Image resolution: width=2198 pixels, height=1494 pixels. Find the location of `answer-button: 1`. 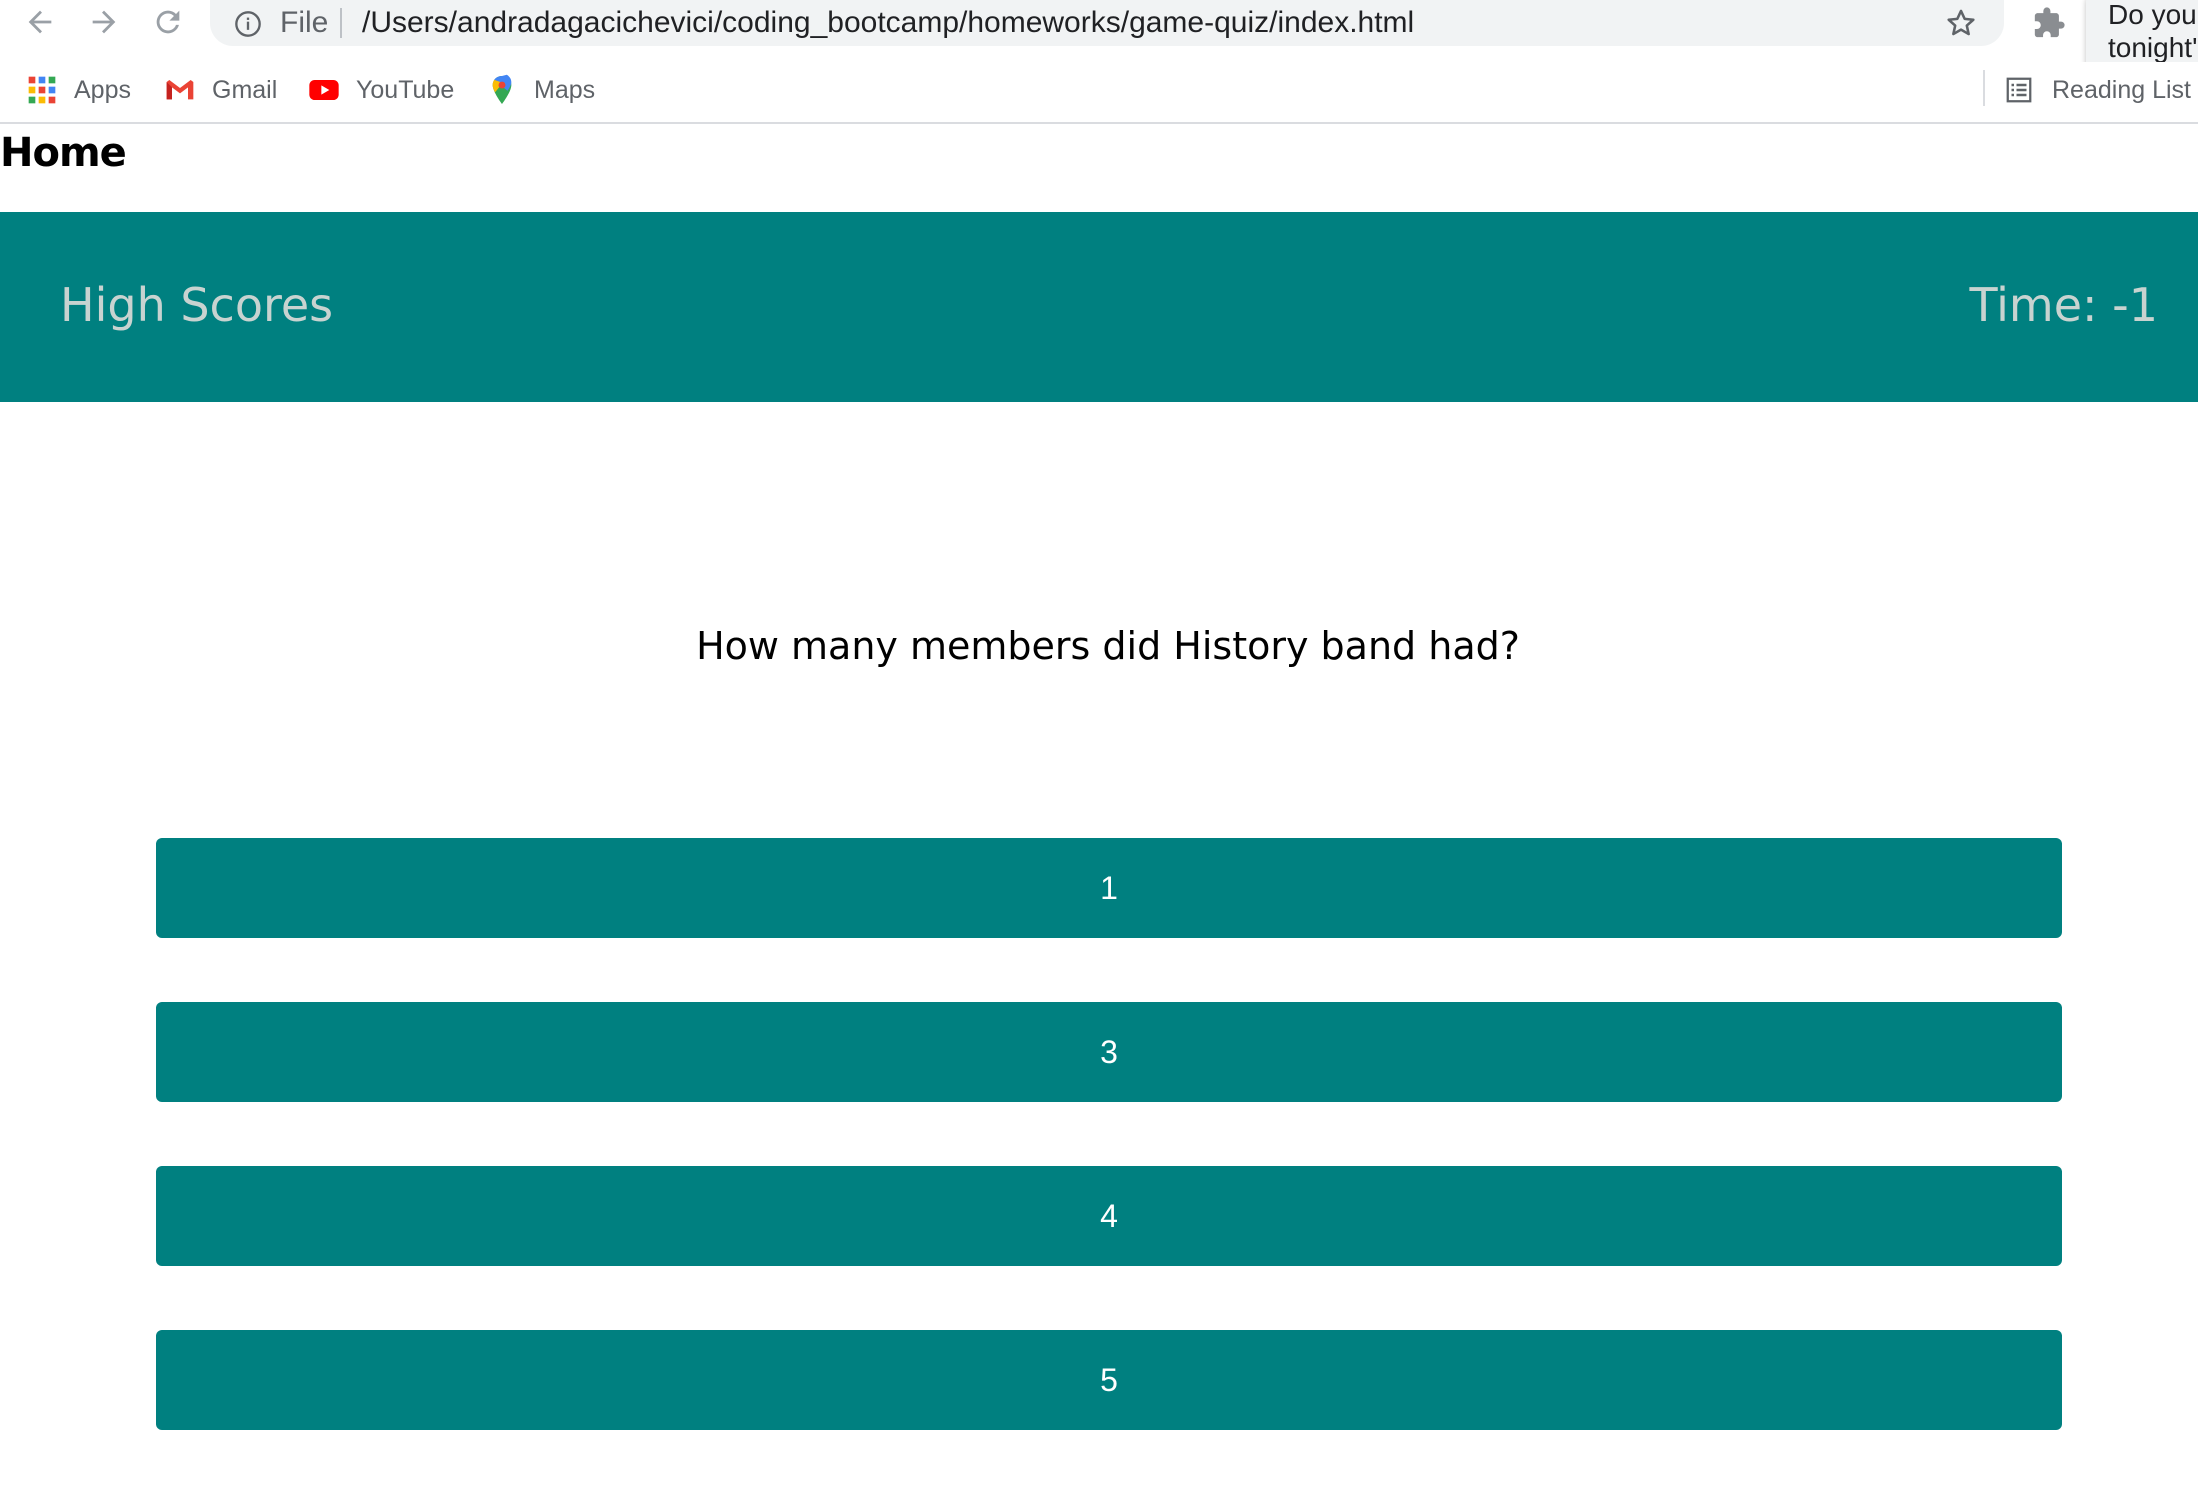

answer-button: 1 is located at coordinates (1109, 888).